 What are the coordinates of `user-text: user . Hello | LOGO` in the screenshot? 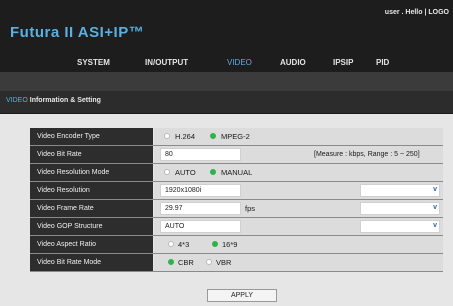 It's located at (417, 12).